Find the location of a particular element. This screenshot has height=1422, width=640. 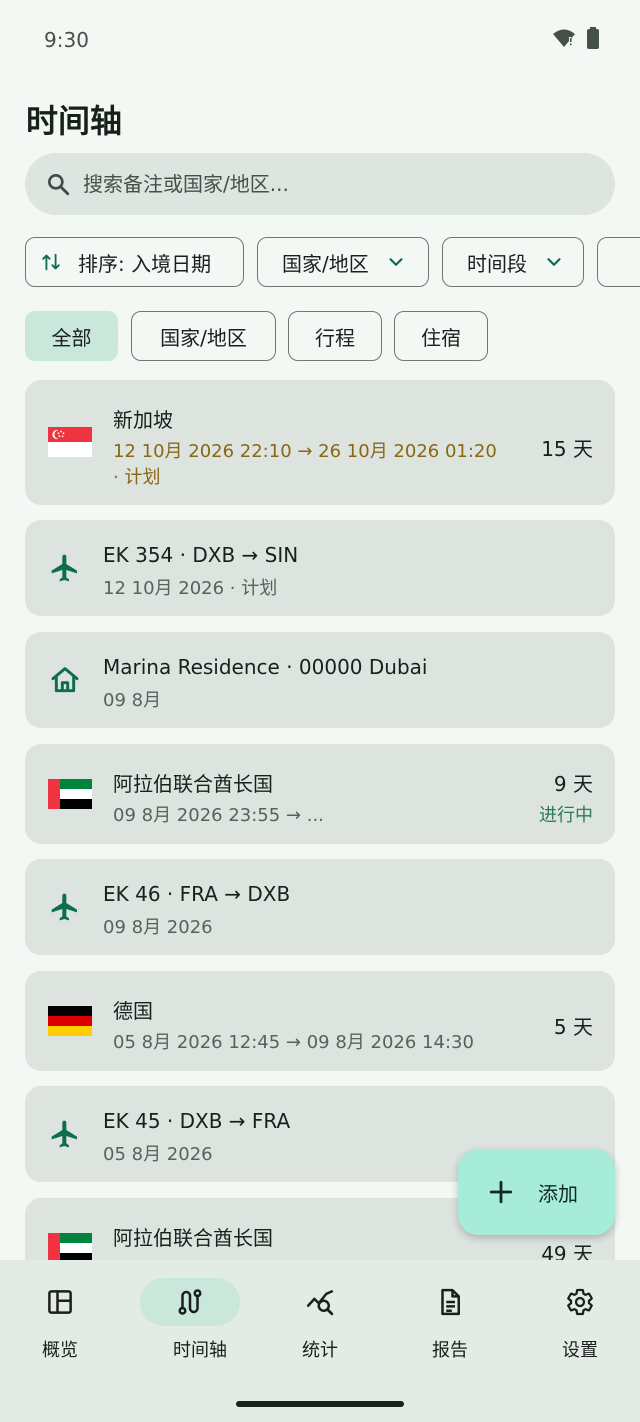

nav-timeline-icon-container is located at coordinates (190, 1302).